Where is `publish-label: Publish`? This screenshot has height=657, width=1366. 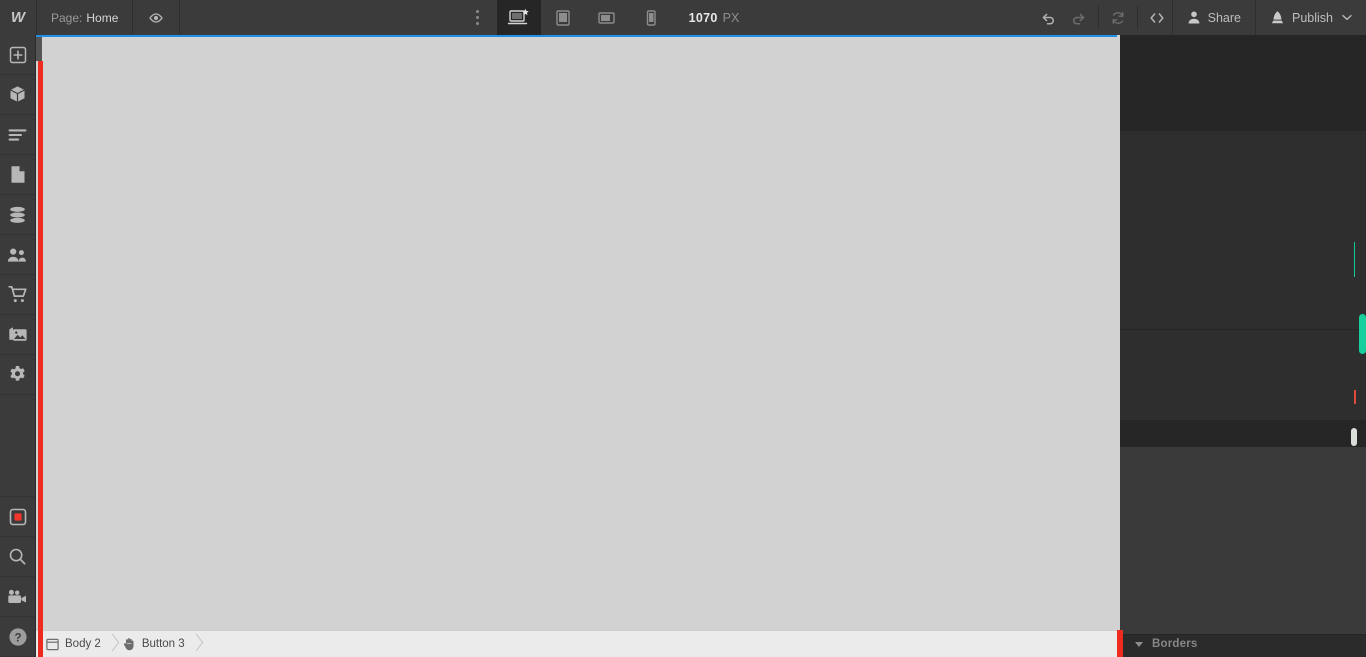 publish-label: Publish is located at coordinates (1312, 17).